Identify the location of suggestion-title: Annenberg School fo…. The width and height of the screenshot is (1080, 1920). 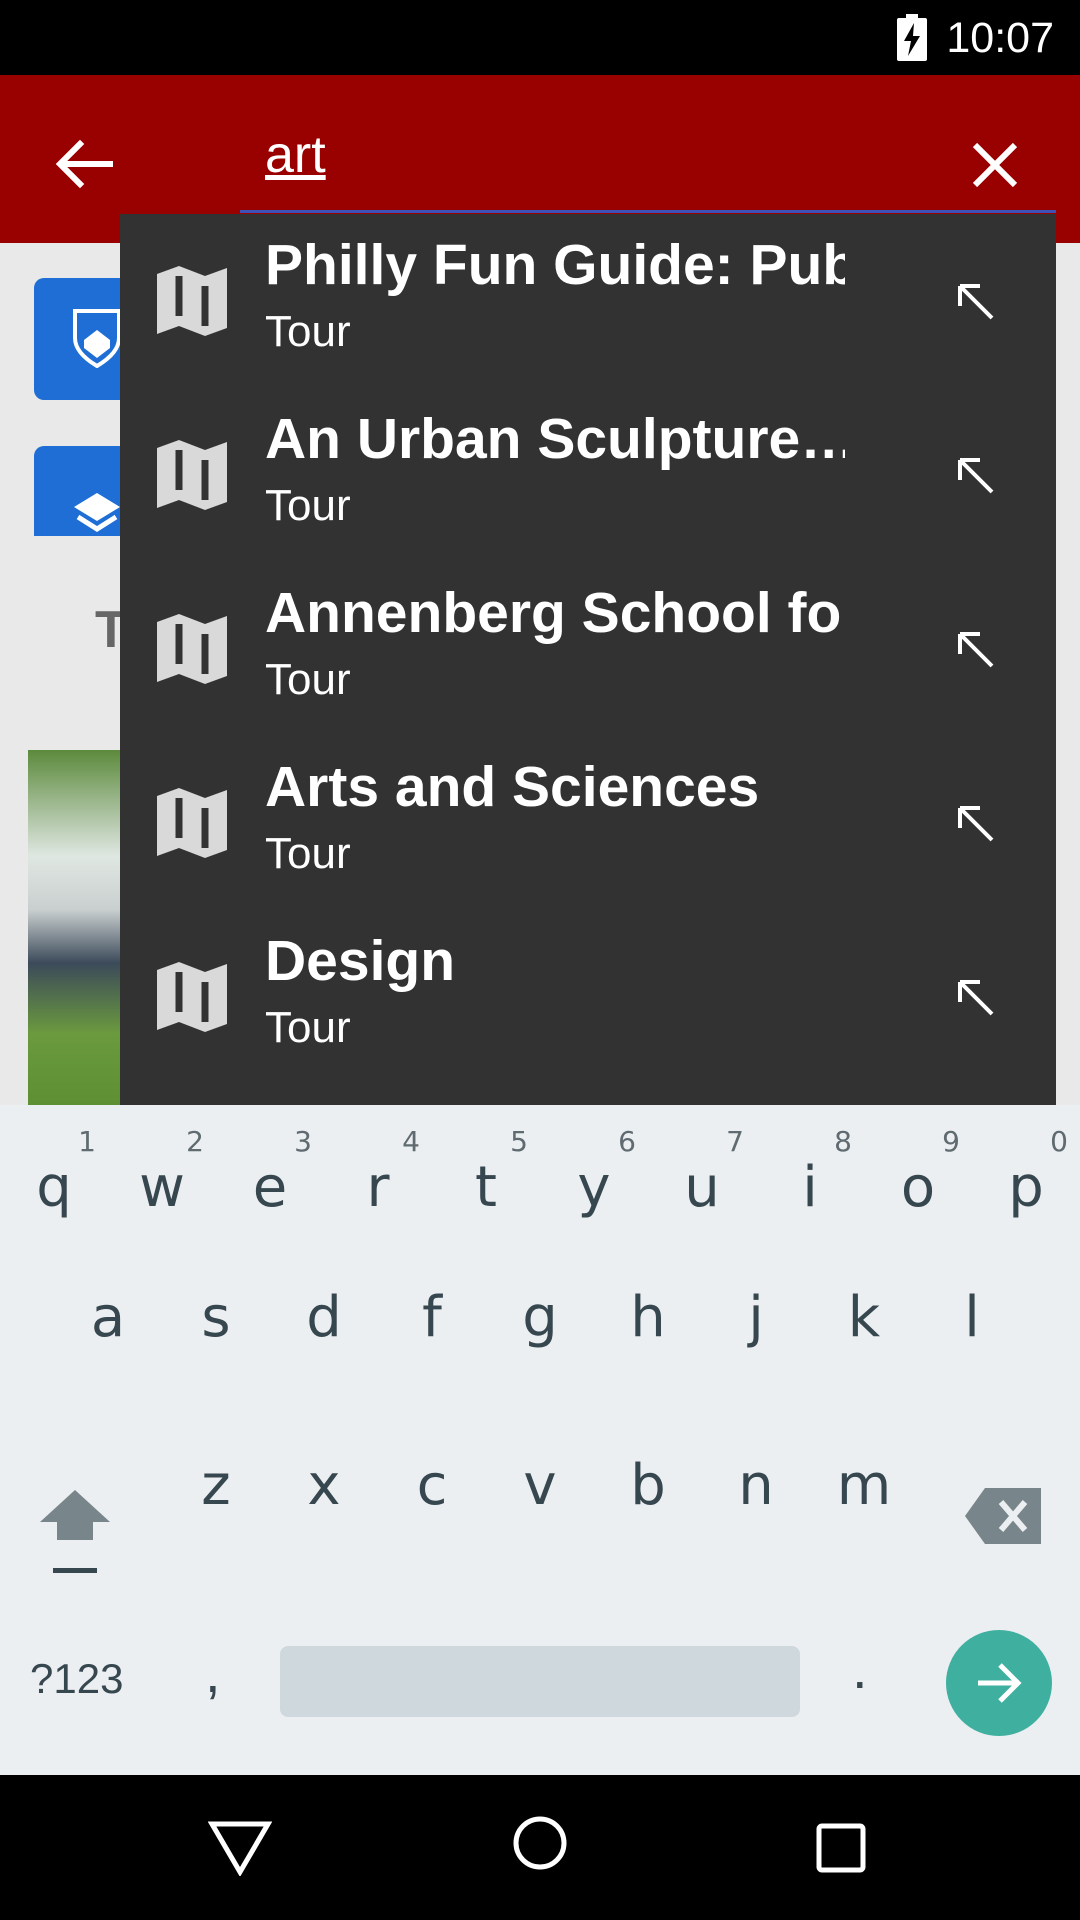
(555, 613).